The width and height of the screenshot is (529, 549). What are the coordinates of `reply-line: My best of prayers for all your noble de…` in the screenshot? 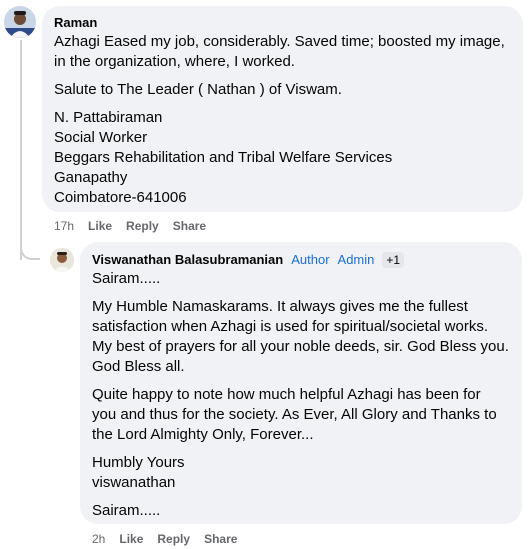 It's located at (300, 346).